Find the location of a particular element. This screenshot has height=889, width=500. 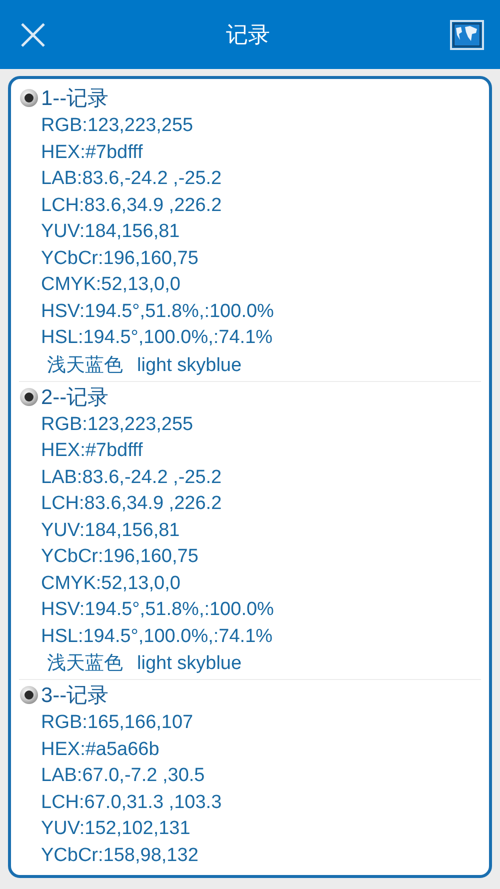

close-button is located at coordinates (33, 35).